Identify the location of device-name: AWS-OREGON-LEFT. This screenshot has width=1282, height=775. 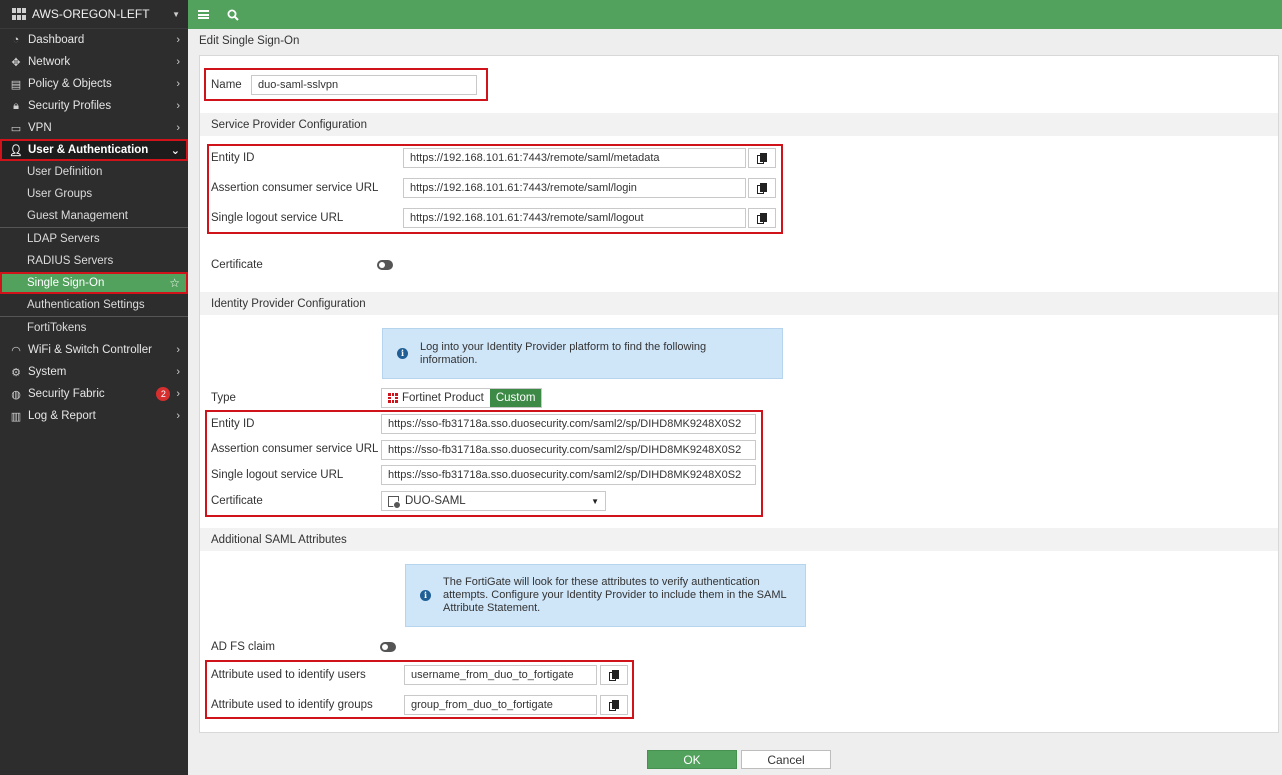
(91, 14).